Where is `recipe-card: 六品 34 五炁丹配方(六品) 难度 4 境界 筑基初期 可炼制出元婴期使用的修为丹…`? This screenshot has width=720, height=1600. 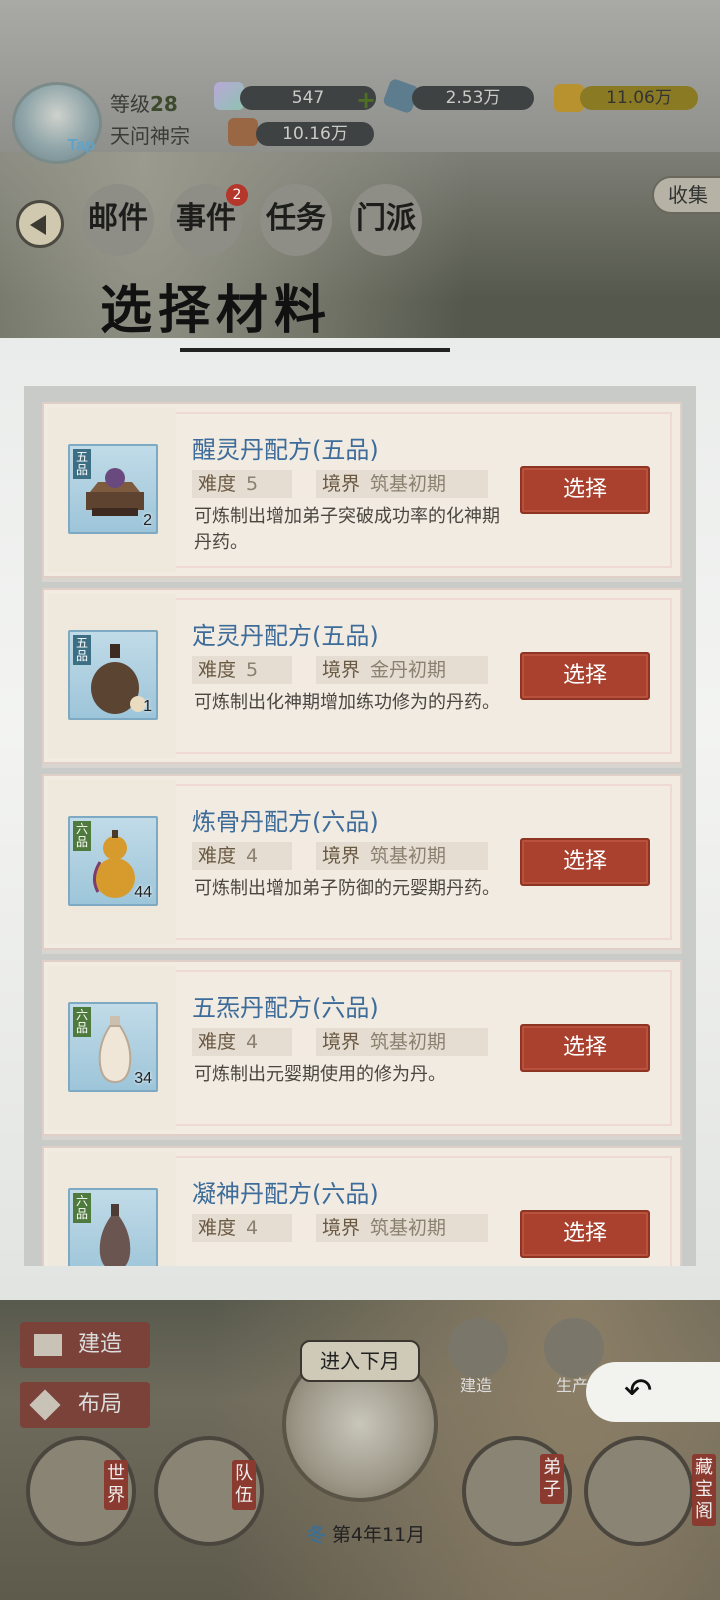
recipe-card: 六品 34 五炁丹配方(六品) 难度 4 境界 筑基初期 可炼制出元婴期使用的修为丹… is located at coordinates (362, 1048).